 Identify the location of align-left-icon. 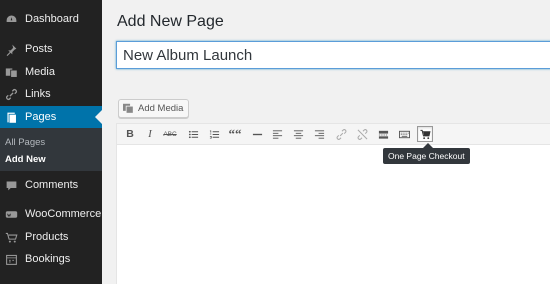
(277, 134).